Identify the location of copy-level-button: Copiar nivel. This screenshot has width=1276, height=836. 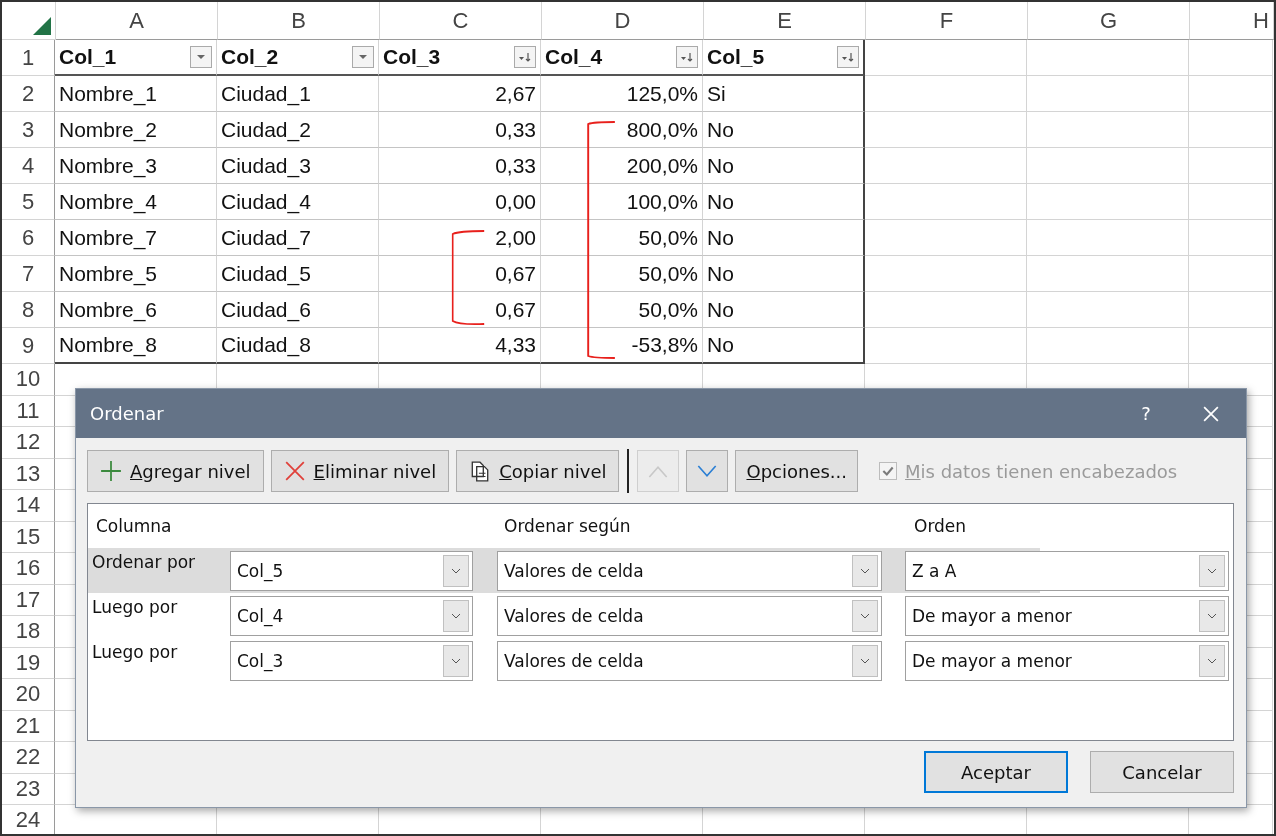
(538, 471).